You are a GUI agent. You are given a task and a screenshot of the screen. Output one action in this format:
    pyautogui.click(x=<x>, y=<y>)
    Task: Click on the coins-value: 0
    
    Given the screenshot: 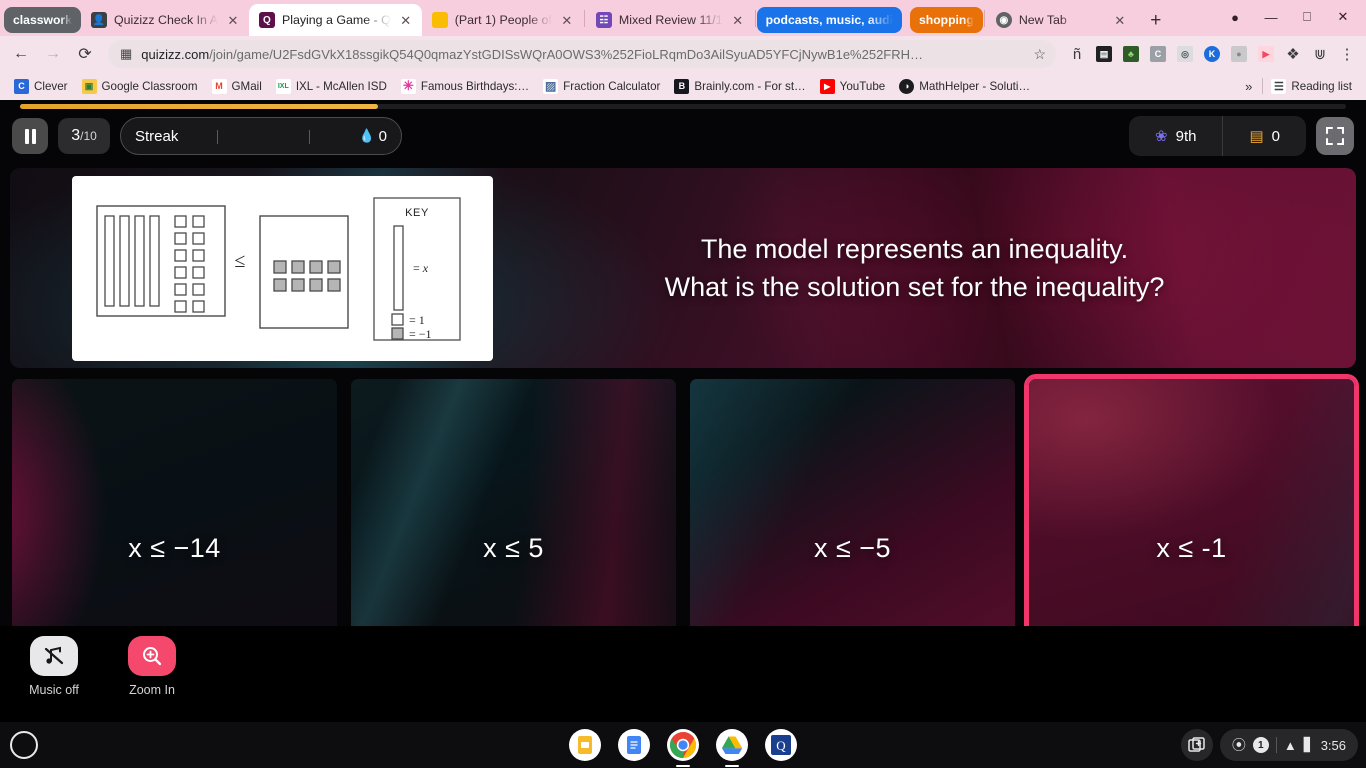 What is the action you would take?
    pyautogui.click(x=1275, y=136)
    